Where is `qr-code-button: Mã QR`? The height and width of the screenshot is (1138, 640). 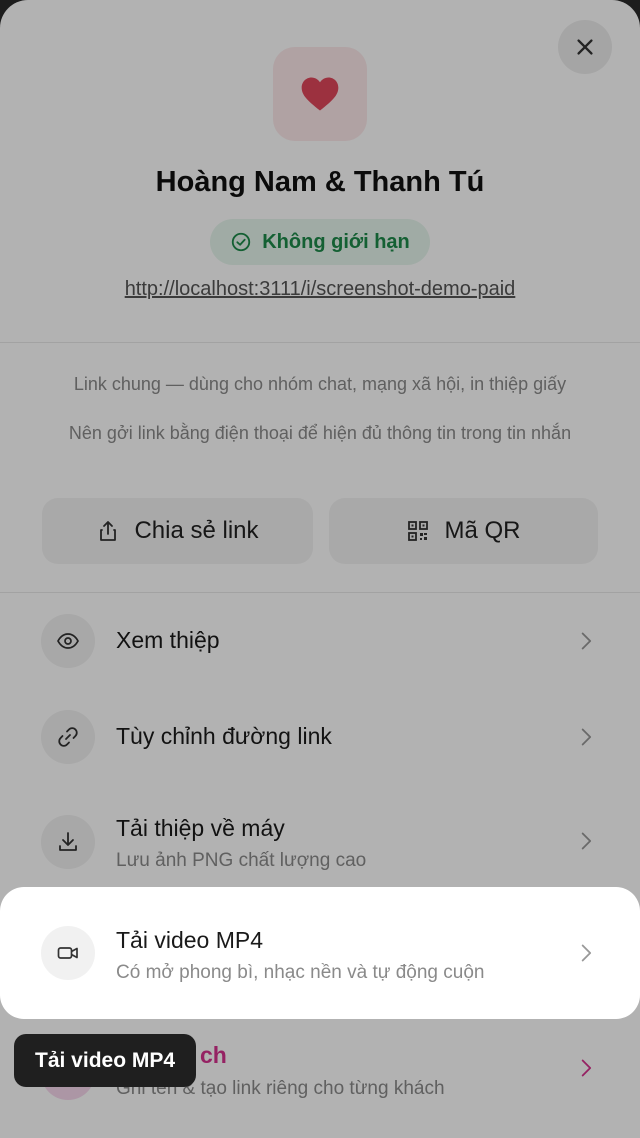 qr-code-button: Mã QR is located at coordinates (463, 531).